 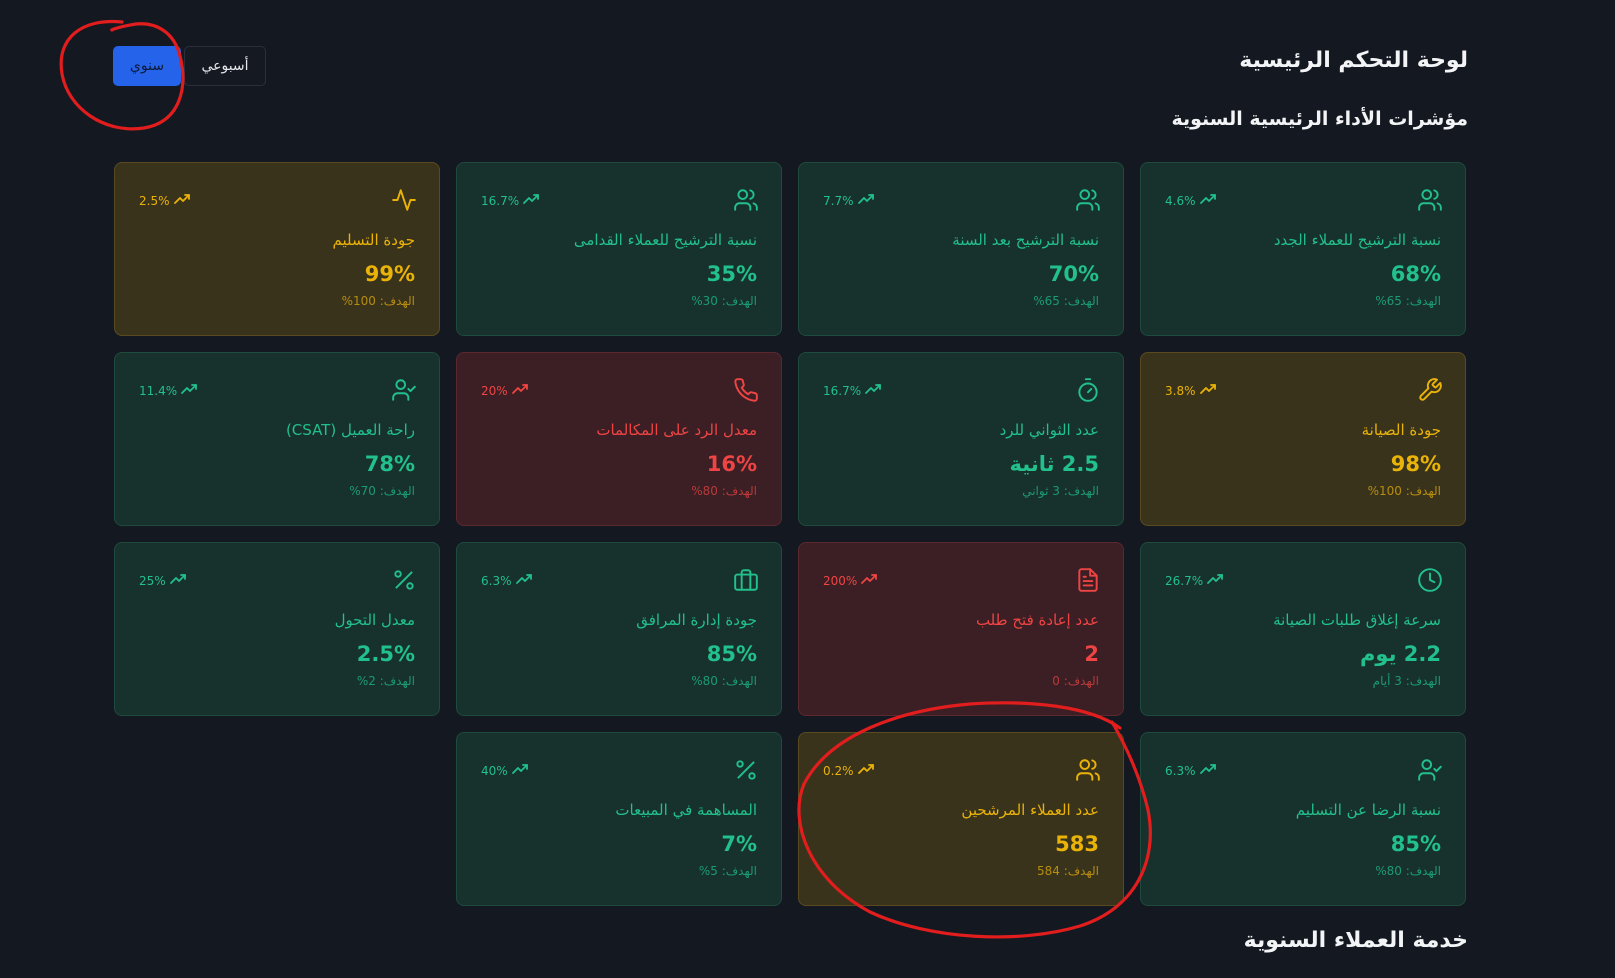 I want to click on kpi-card: 0.2% عدد العملاء المرشحين 583 الهدف: 584, so click(x=961, y=819).